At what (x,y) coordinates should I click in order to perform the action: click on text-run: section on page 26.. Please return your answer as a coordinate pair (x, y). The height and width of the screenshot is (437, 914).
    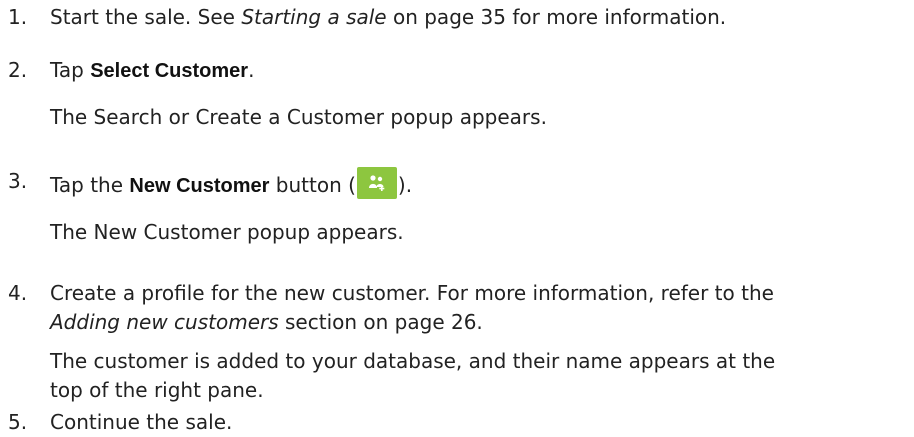
    Looking at the image, I should click on (380, 322).